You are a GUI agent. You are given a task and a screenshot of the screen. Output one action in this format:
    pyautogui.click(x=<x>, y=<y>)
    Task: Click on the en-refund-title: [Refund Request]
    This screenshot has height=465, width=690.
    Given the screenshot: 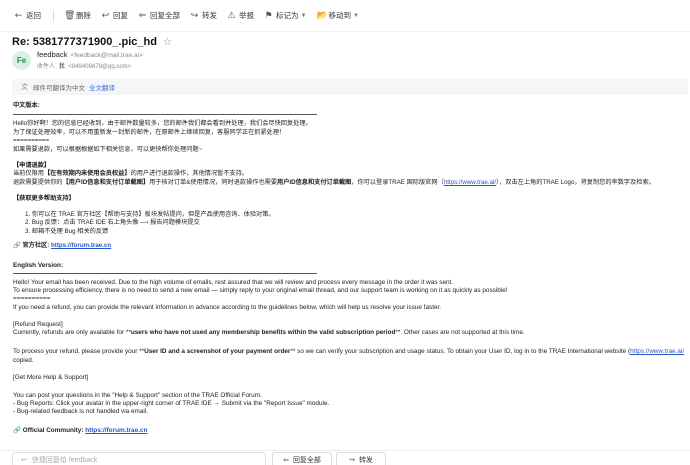 What is the action you would take?
    pyautogui.click(x=38, y=324)
    